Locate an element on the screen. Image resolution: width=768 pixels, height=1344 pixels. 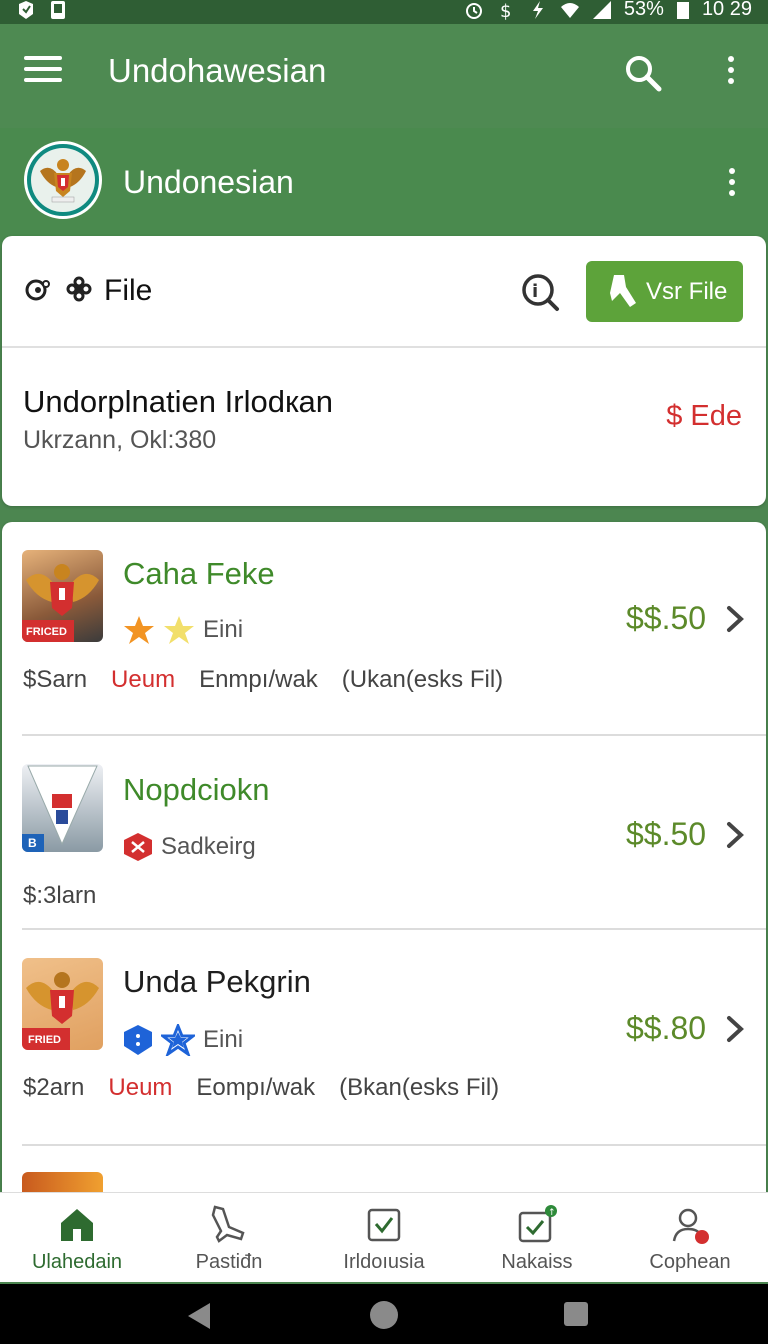
item-details: $2arn Ueum Eompı/wak (Bkan(esks Fil) is located at coordinates (261, 1088).